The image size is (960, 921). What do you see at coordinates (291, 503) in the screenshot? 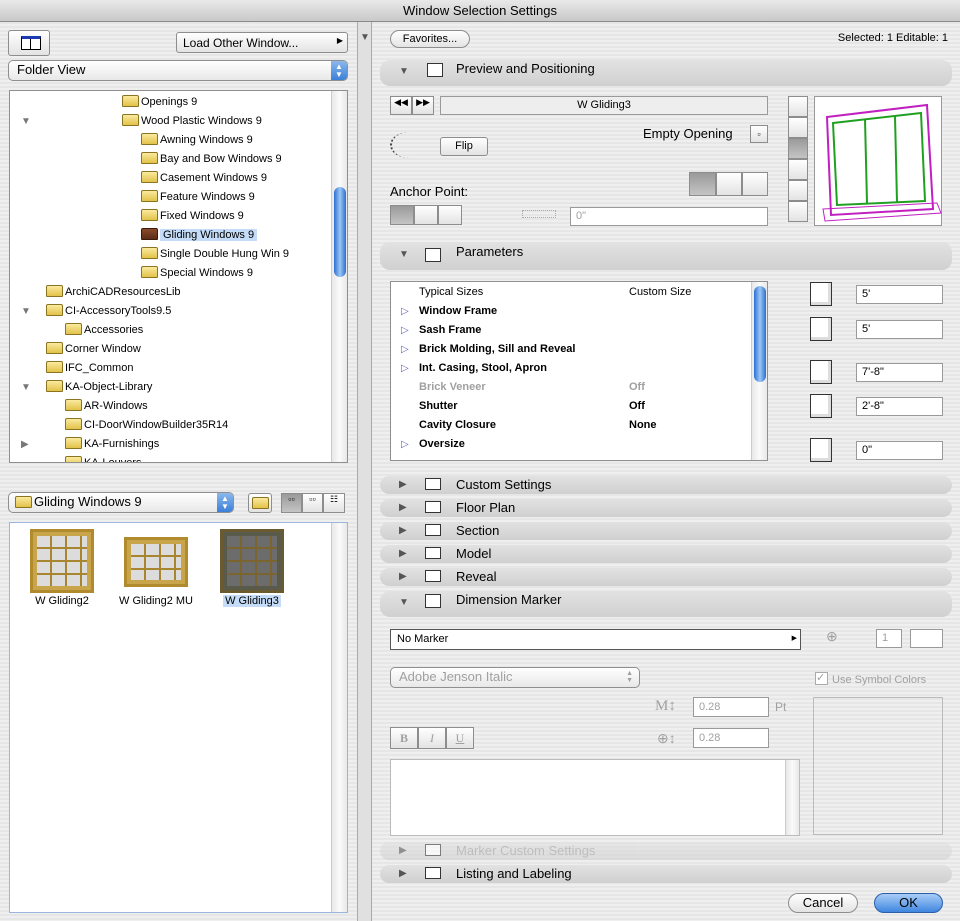
I see `large-icons-view-button: ▫▫` at bounding box center [291, 503].